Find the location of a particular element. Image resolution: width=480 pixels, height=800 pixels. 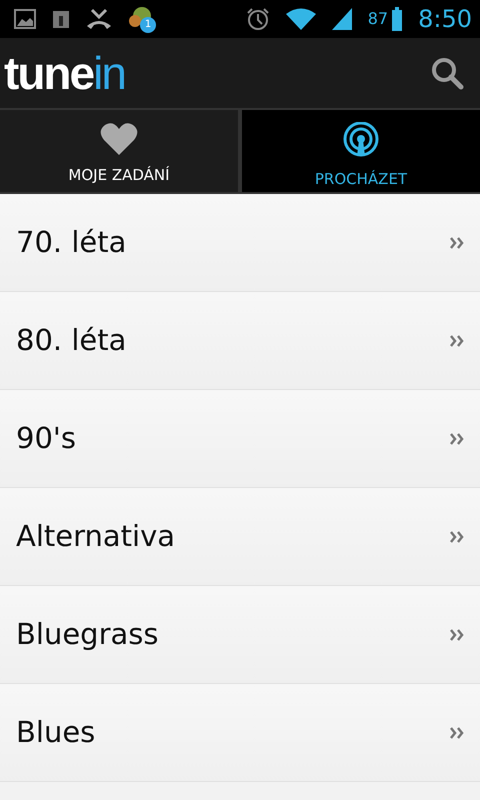

list-item: Alternativa is located at coordinates (240, 537).